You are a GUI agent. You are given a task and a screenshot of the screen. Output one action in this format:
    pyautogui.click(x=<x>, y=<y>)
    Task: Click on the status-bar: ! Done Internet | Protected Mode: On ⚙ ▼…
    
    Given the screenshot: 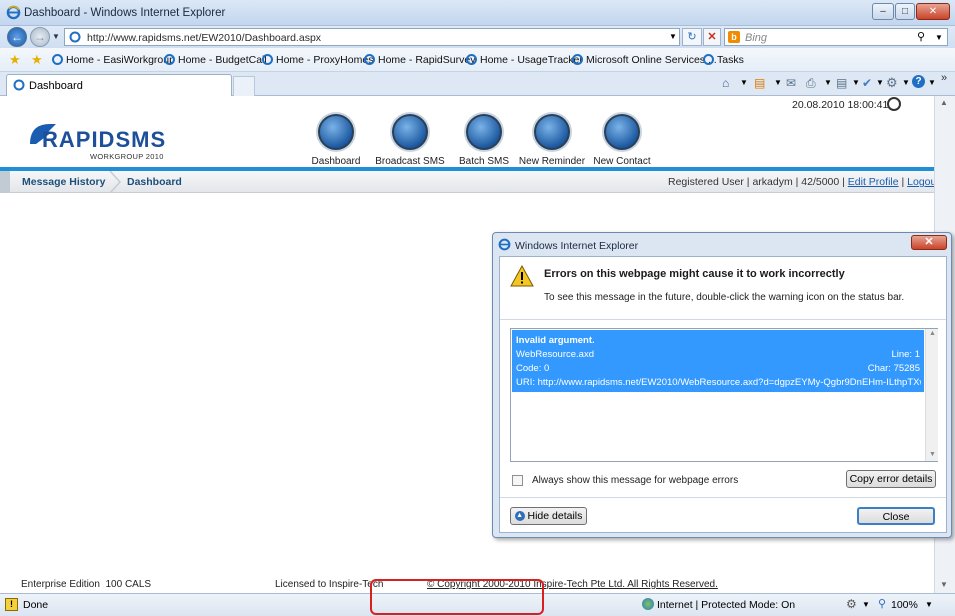 What is the action you would take?
    pyautogui.click(x=477, y=597)
    